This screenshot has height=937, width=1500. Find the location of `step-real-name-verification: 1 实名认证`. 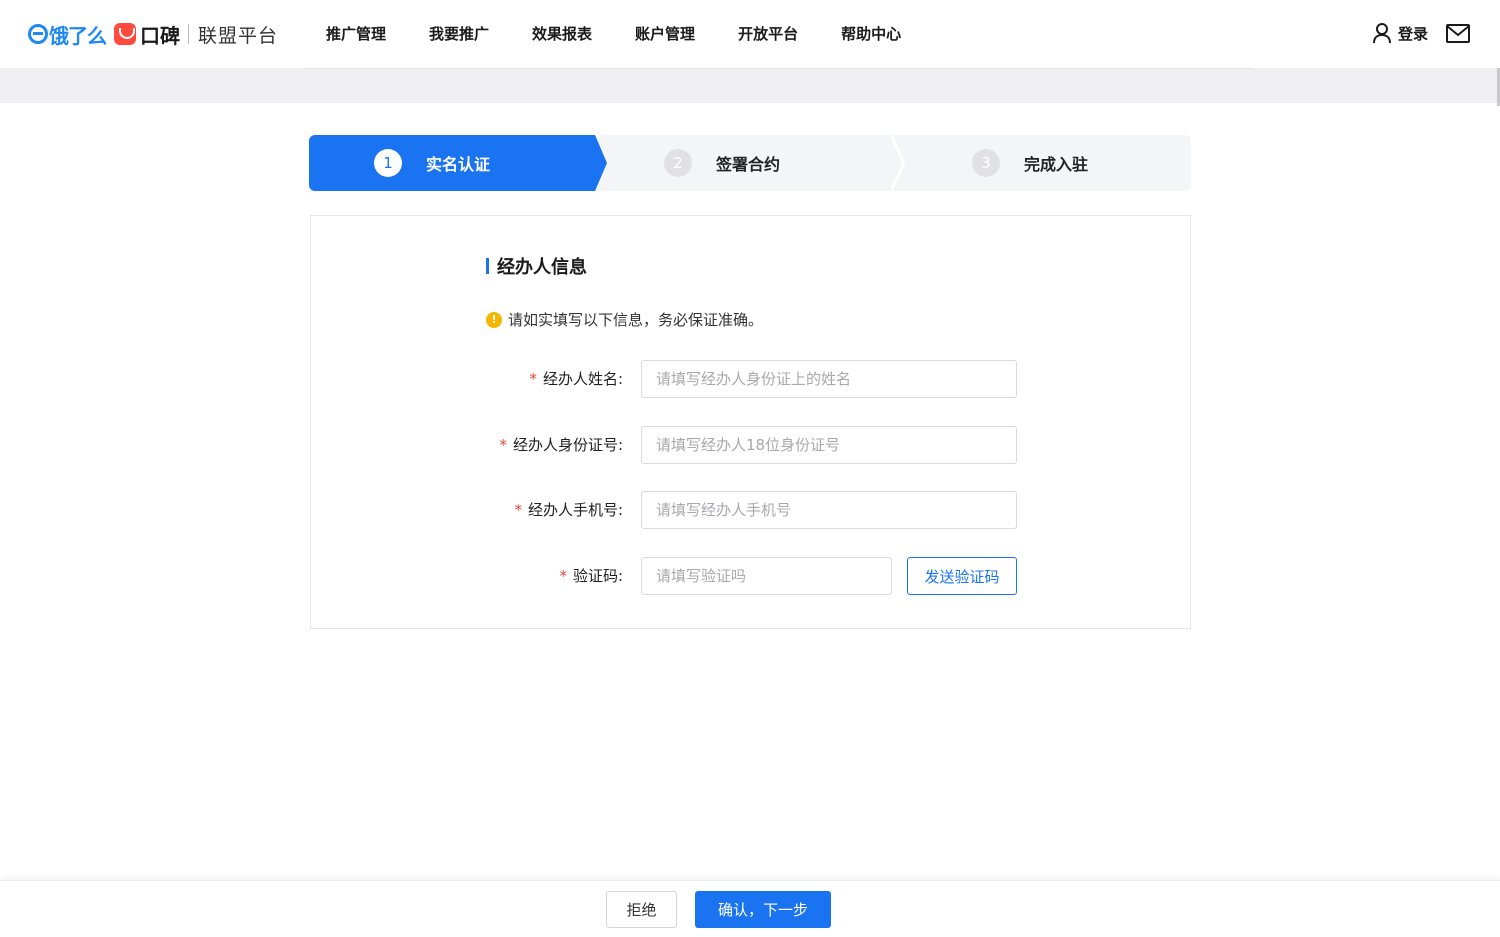

step-real-name-verification: 1 实名认证 is located at coordinates (432, 163).